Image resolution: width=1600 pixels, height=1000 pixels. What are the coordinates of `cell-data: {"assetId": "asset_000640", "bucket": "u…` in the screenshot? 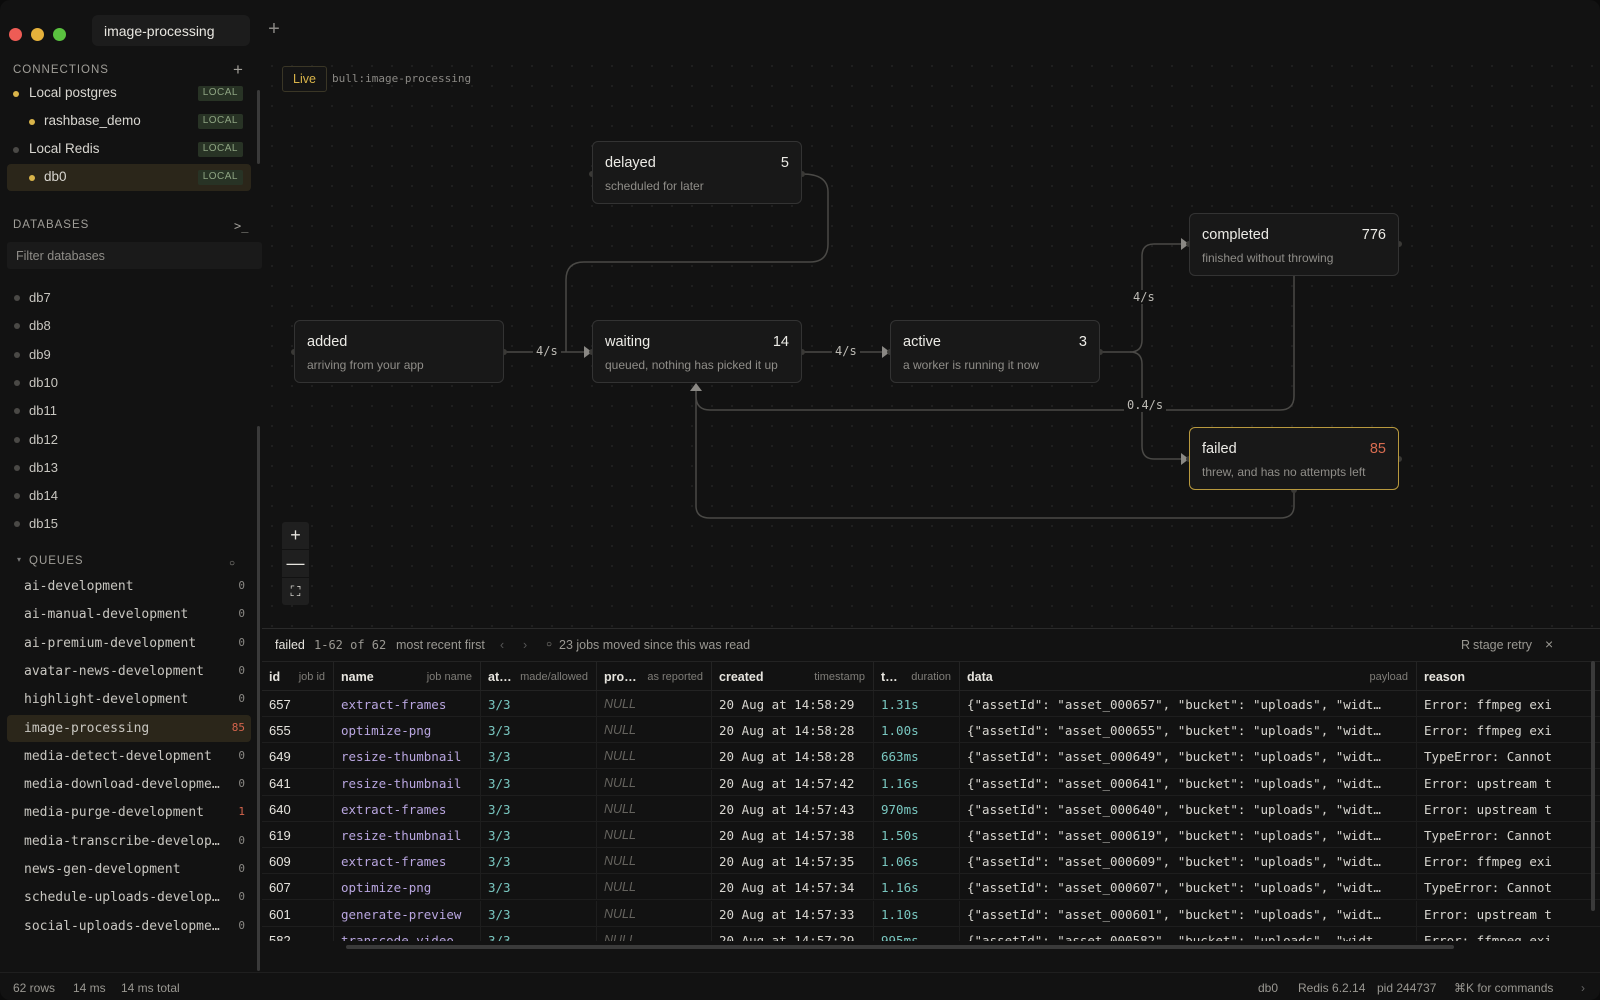 It's located at (1188, 808).